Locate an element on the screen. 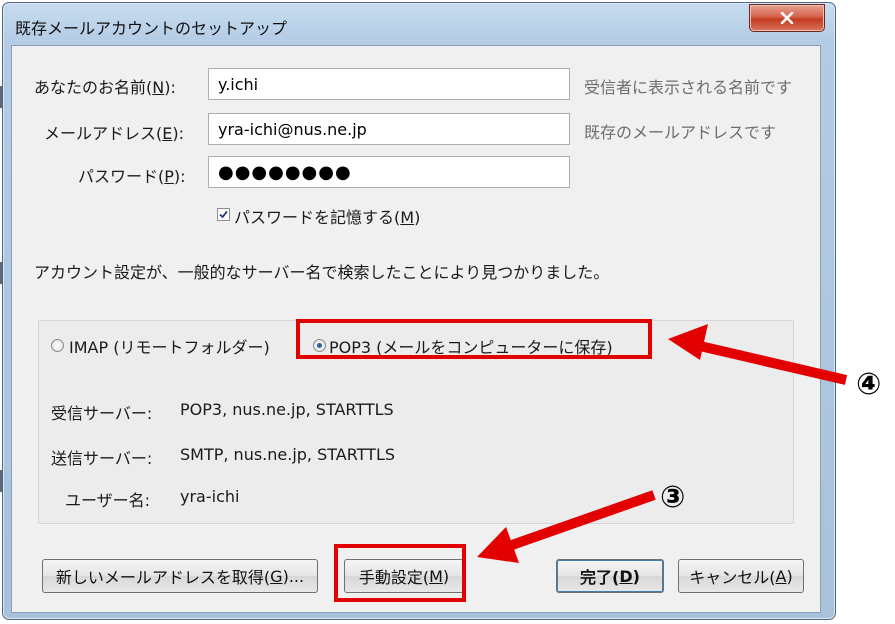 This screenshot has width=895, height=624. step-4-marker: ④ is located at coordinates (869, 384).